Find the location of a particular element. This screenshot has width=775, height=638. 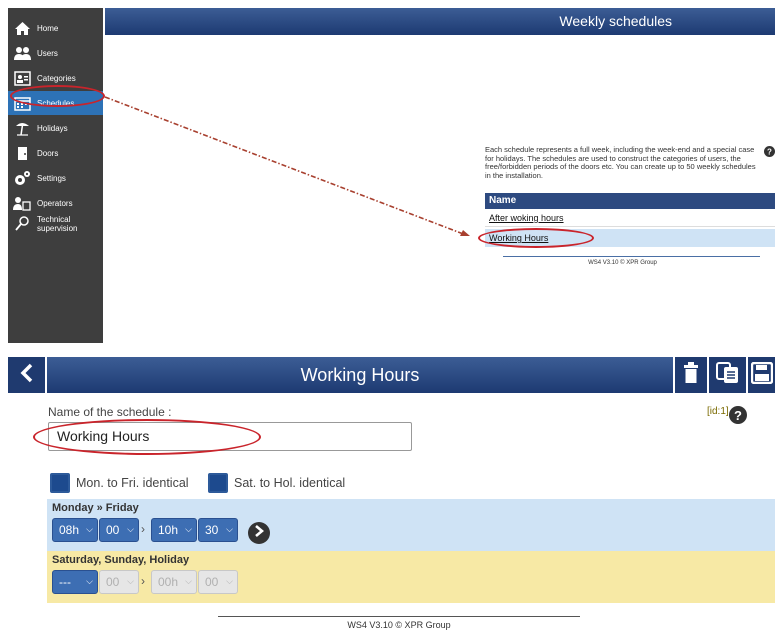

back-button is located at coordinates (26, 375).